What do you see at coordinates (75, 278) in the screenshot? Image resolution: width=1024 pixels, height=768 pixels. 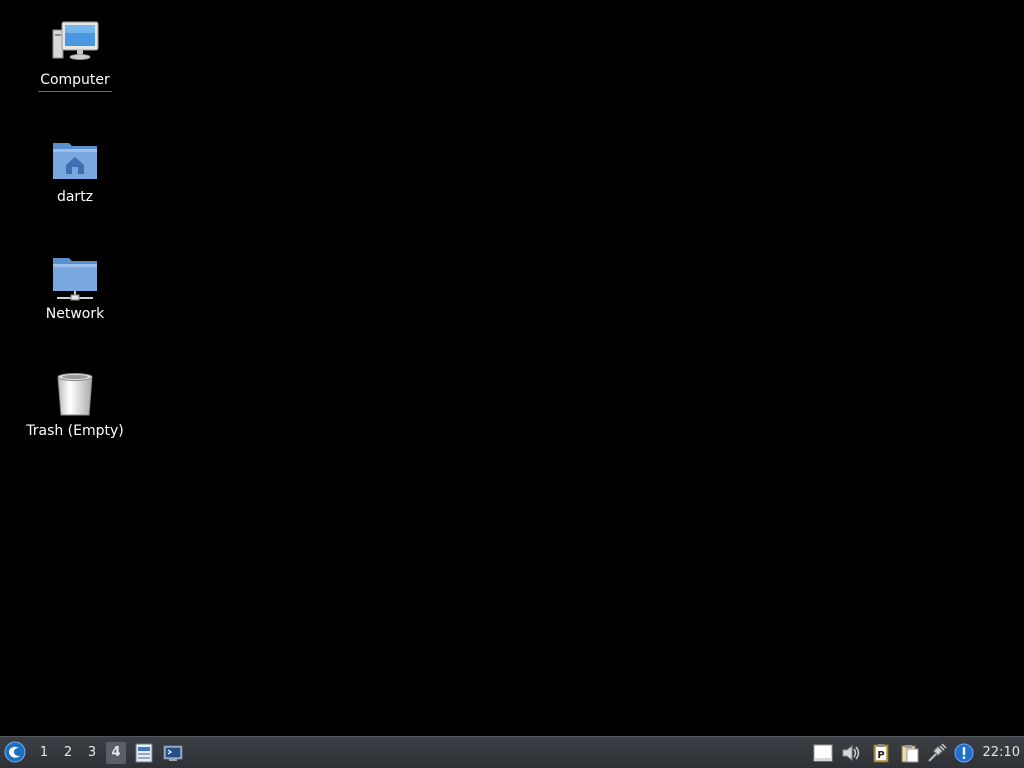 I see `network-folder-icon` at bounding box center [75, 278].